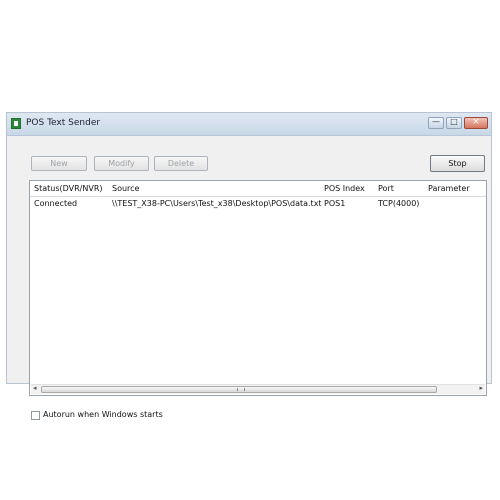 This screenshot has width=500, height=500. Describe the element at coordinates (68, 188) in the screenshot. I see `column-header-status: Status(DVR/NVR)` at that location.